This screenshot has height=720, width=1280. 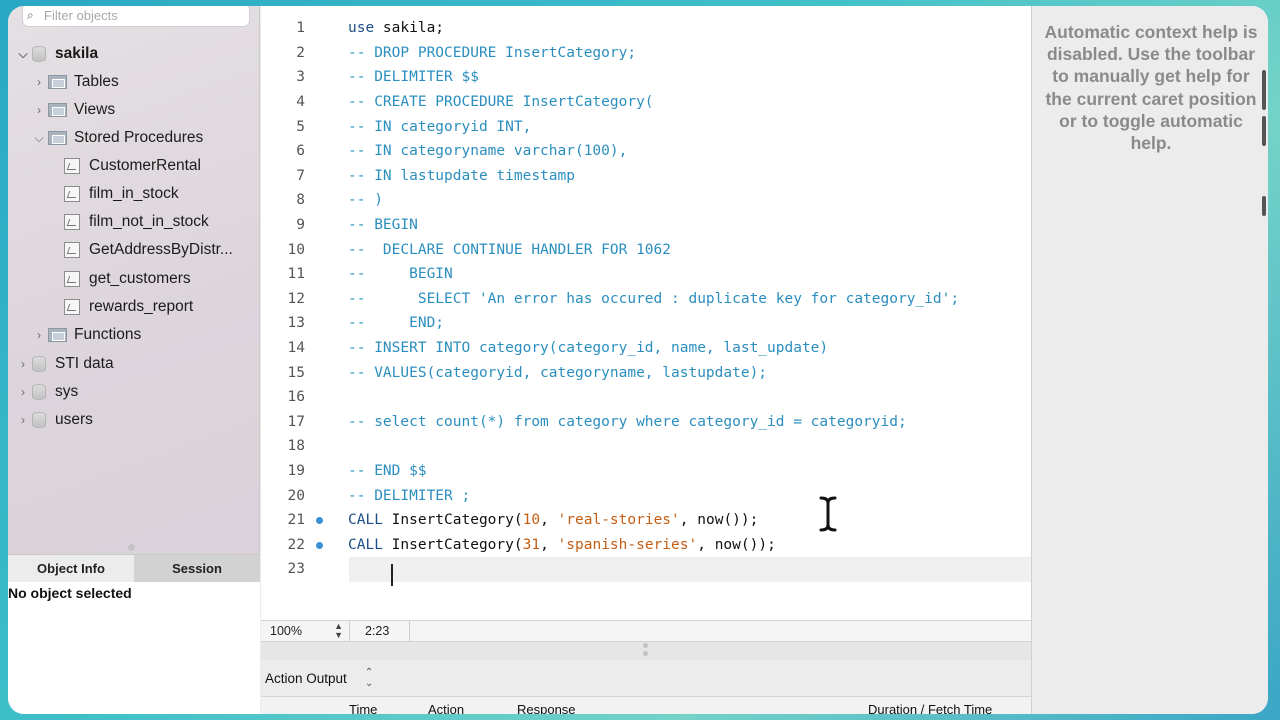 I want to click on code-line: 9 -- BEGIN, so click(x=646, y=225).